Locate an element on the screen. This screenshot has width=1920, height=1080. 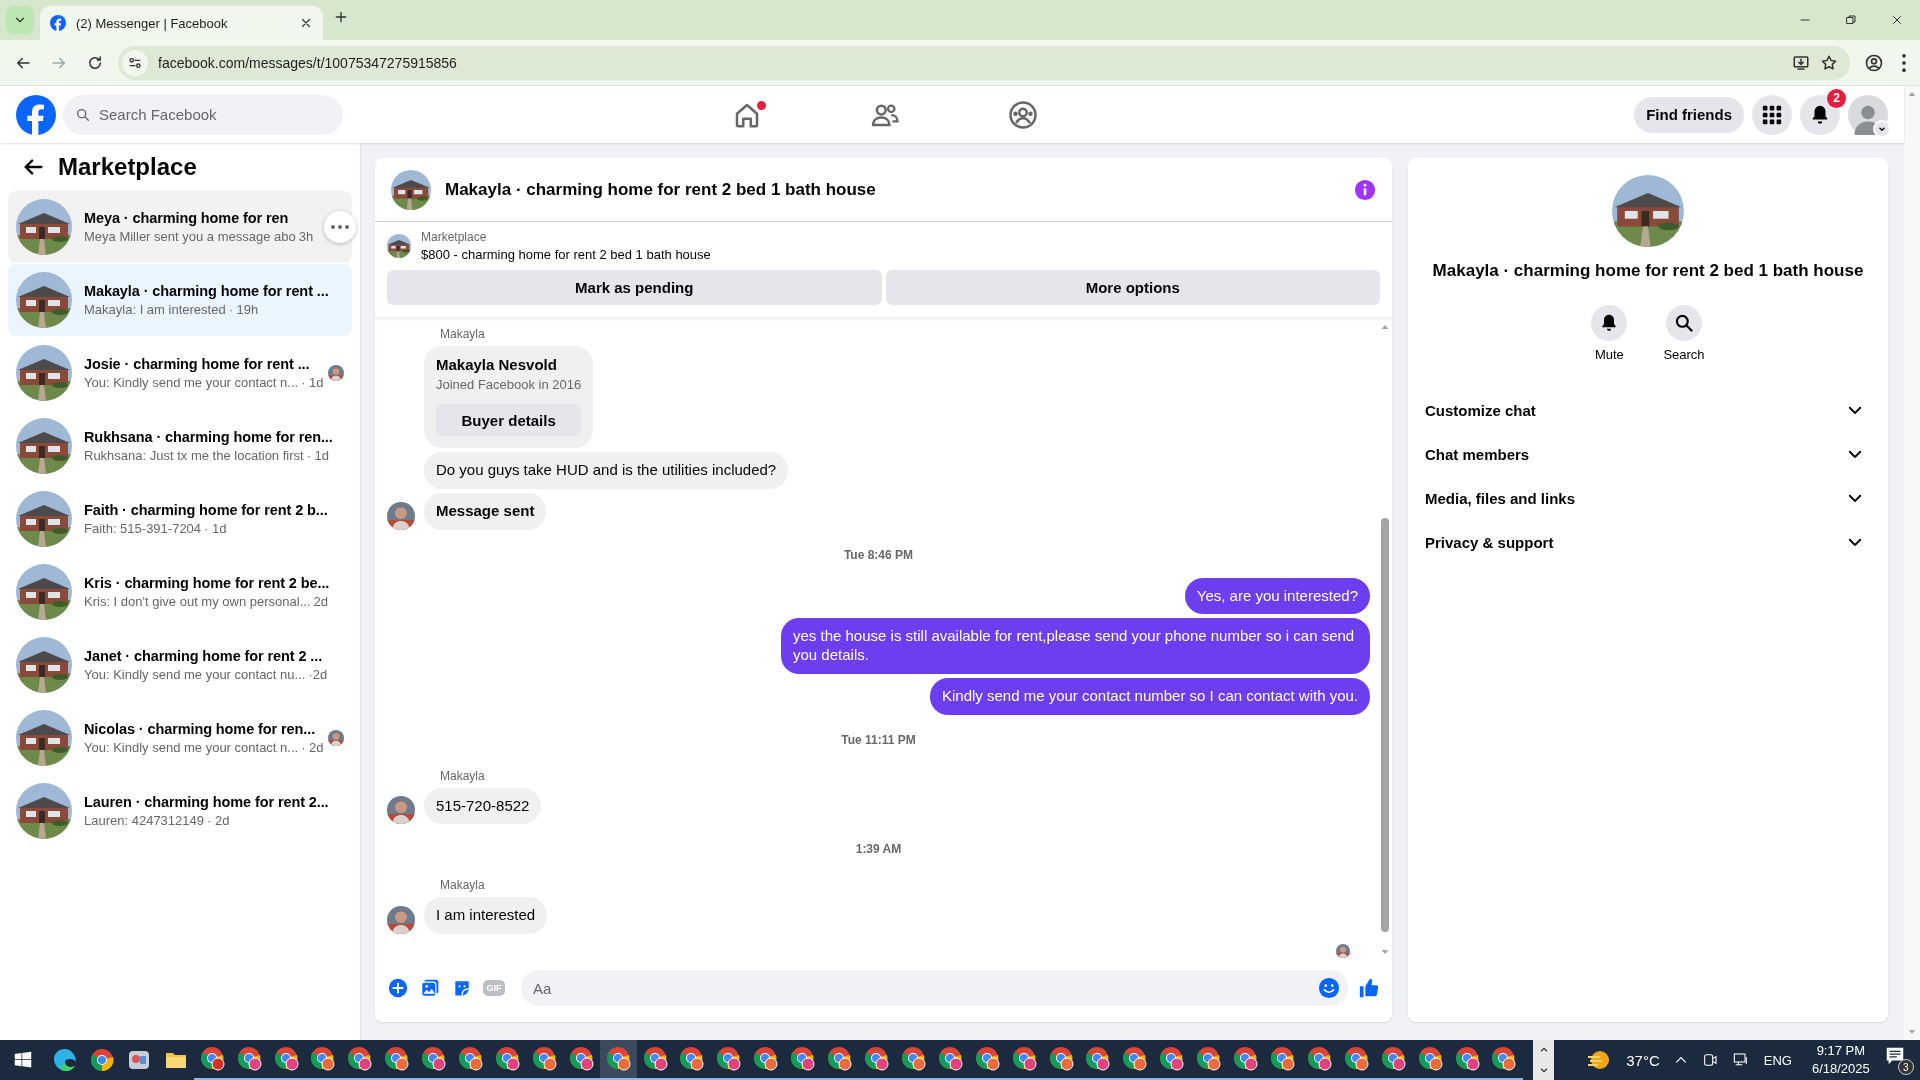
menu-button is located at coordinates (1772, 114).